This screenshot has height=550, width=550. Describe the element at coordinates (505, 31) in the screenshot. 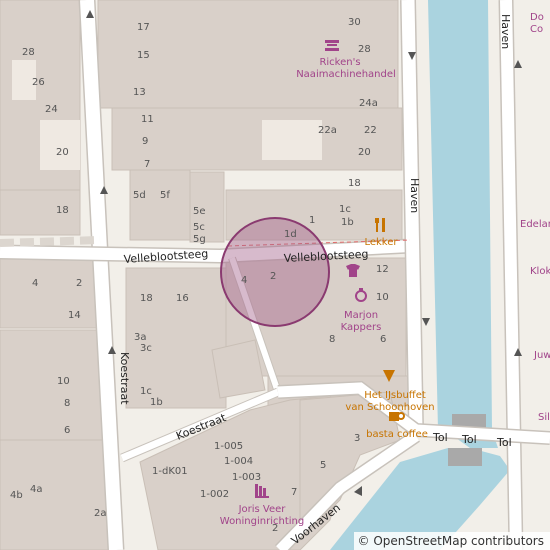

I see `street-label-haven-east: Haven` at that location.